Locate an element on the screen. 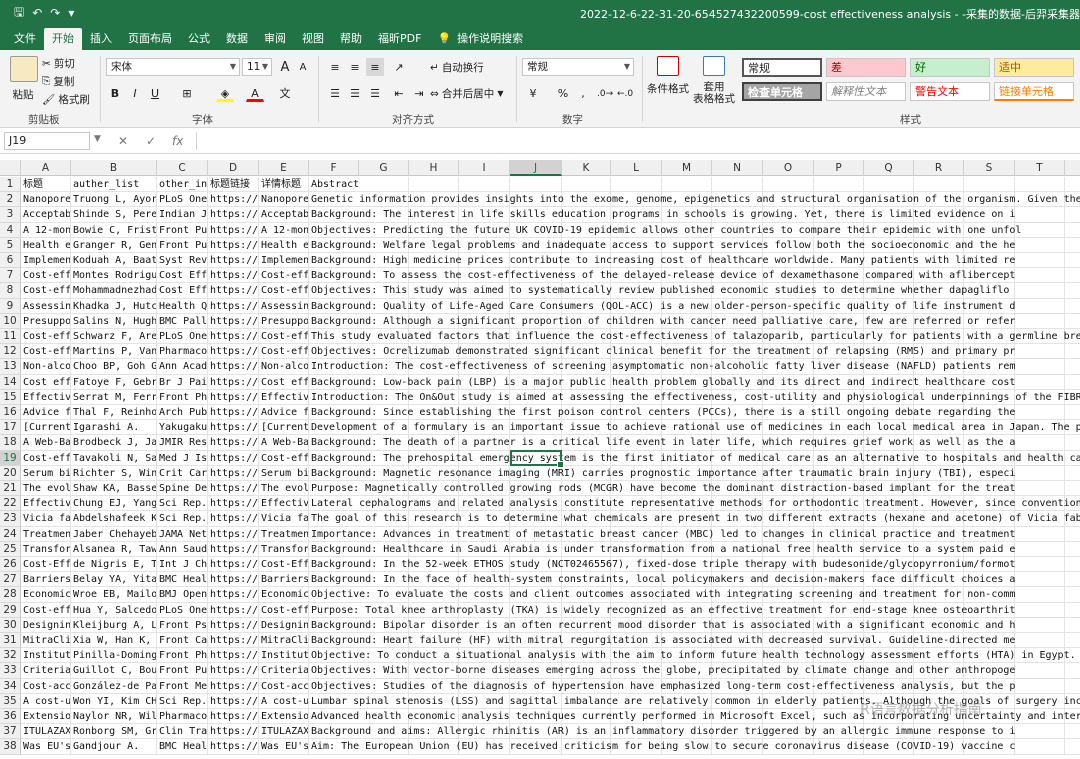 The width and height of the screenshot is (1080, 759). cell-C34: Front Med is located at coordinates (182, 686).